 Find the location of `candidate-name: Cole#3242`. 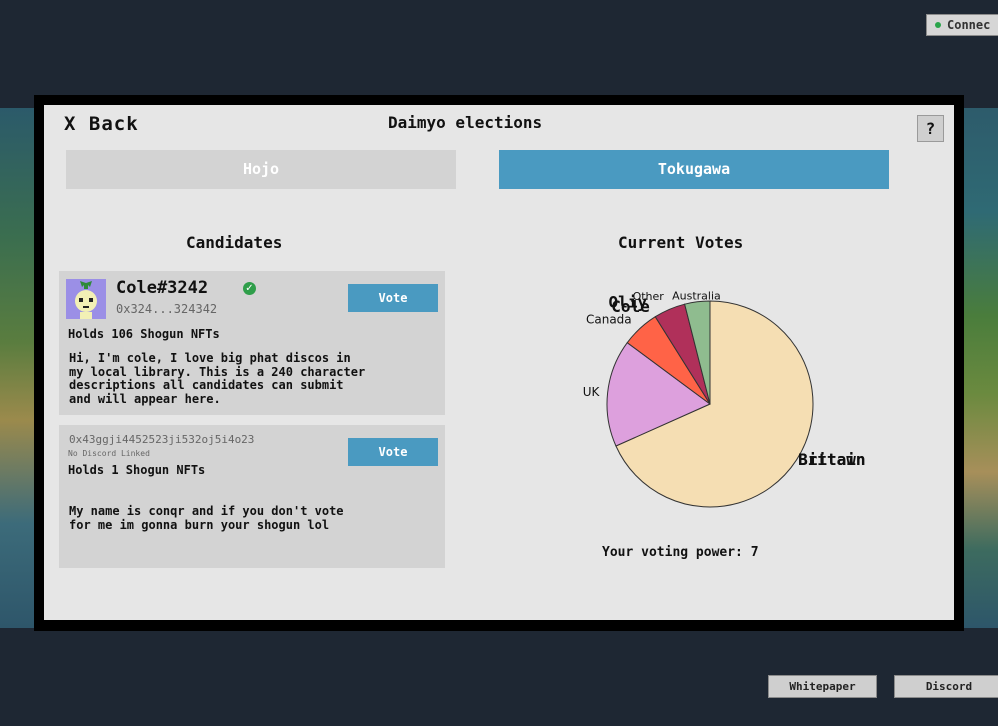

candidate-name: Cole#3242 is located at coordinates (162, 288).